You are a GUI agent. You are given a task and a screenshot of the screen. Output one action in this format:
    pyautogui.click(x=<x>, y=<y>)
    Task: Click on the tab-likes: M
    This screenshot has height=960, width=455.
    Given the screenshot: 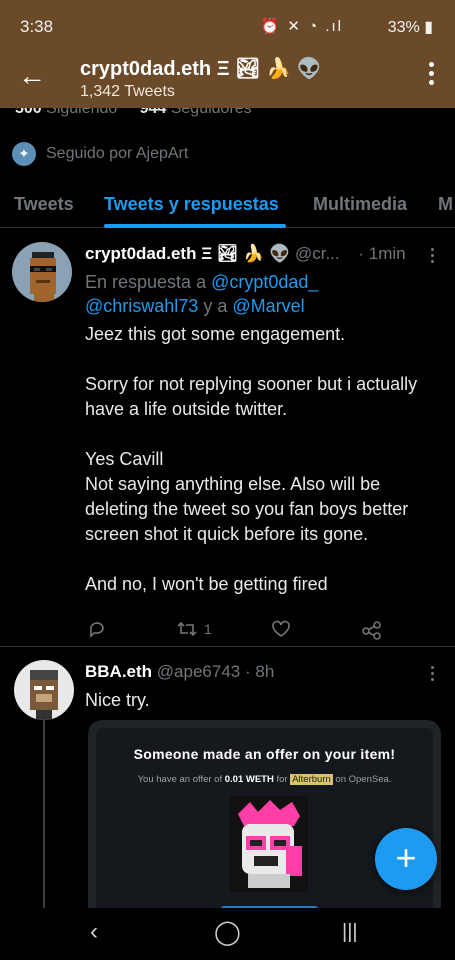 What is the action you would take?
    pyautogui.click(x=445, y=204)
    